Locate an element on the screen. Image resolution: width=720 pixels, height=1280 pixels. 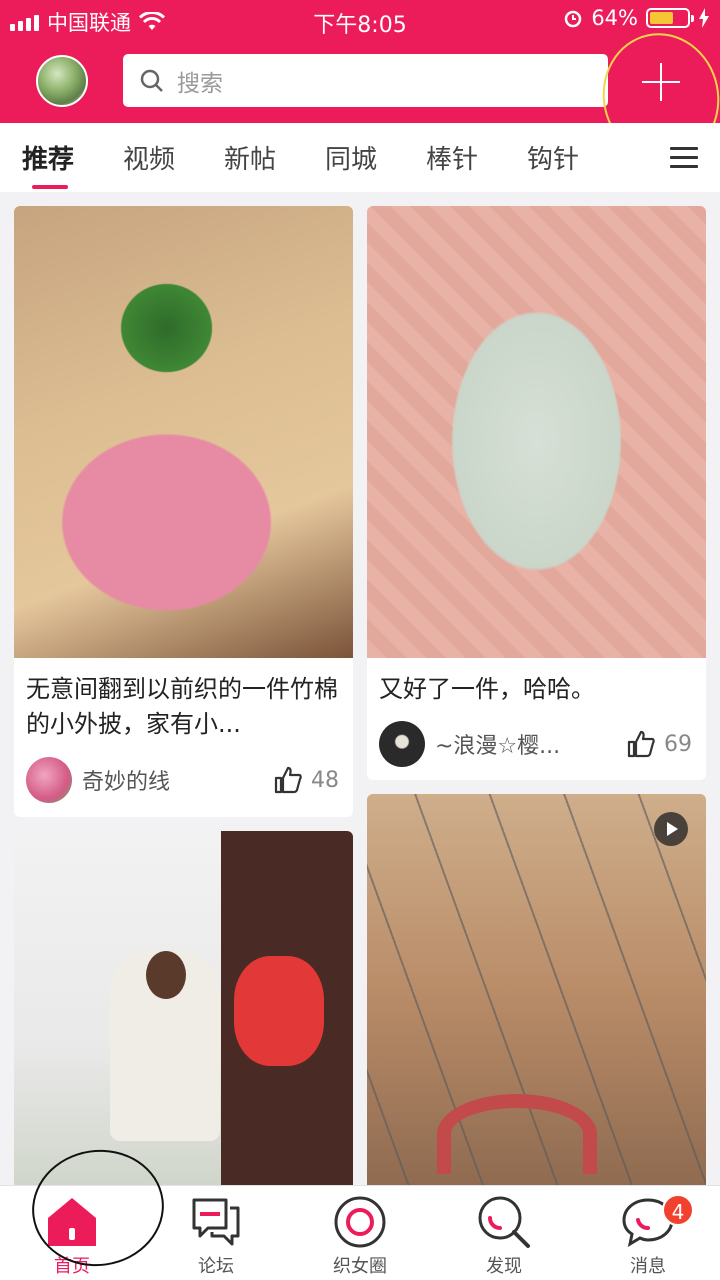
tab-crochet: 钩针 is located at coordinates (553, 157).